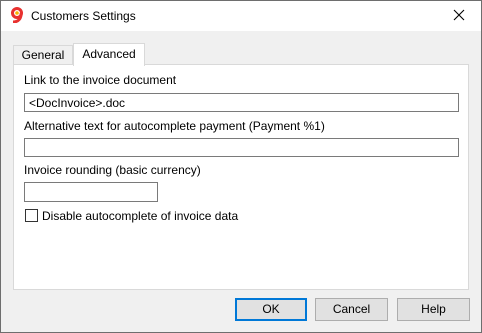 The width and height of the screenshot is (482, 333). What do you see at coordinates (433, 309) in the screenshot?
I see `help-button: Help` at bounding box center [433, 309].